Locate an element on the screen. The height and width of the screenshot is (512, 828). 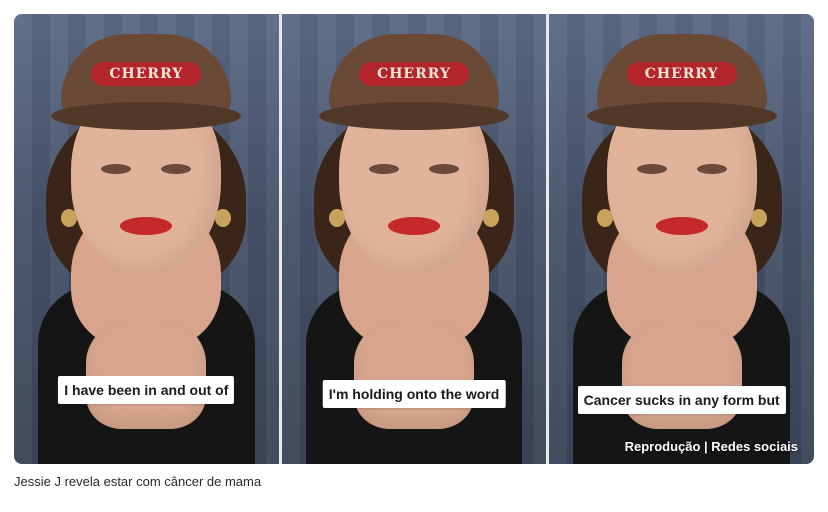
subtitle-caption: I'm holding onto the word is located at coordinates (414, 394).